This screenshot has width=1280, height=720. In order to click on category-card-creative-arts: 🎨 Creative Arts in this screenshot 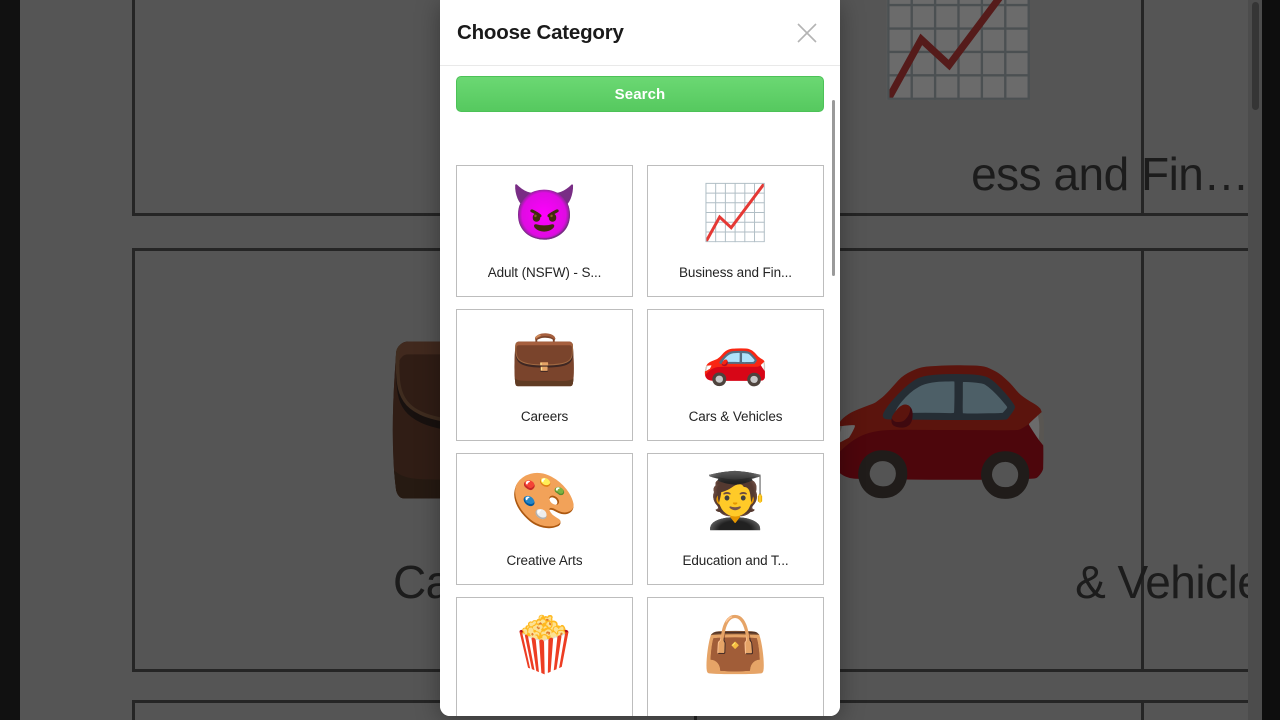, I will do `click(544, 519)`.